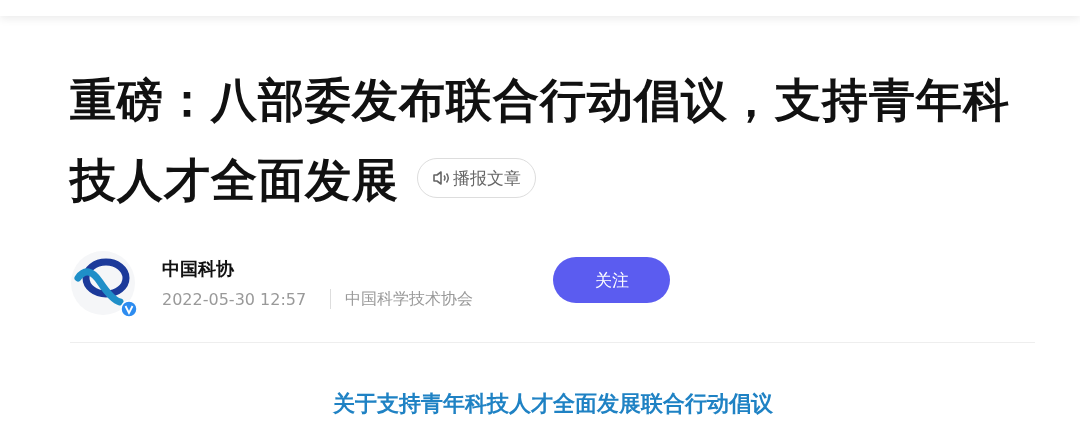  What do you see at coordinates (552, 404) in the screenshot?
I see `section-heading: 关于支持青年科技人才全面发展联合行动倡议` at bounding box center [552, 404].